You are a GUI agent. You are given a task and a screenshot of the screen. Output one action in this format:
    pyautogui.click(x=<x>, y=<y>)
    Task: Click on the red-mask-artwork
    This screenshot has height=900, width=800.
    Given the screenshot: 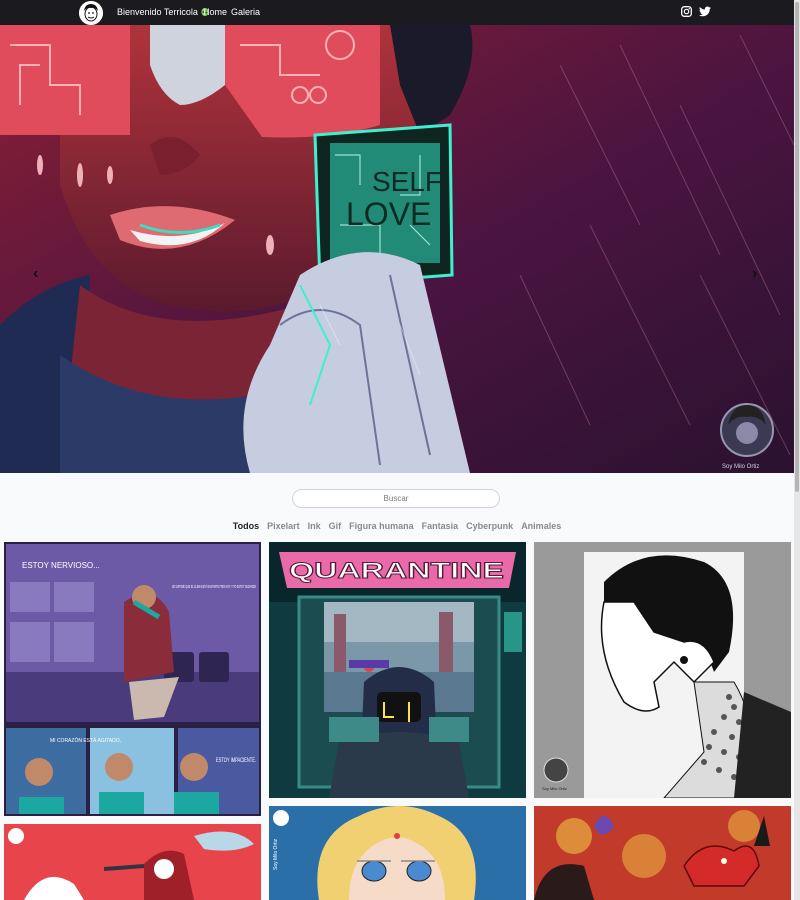 What is the action you would take?
    pyautogui.click(x=132, y=862)
    